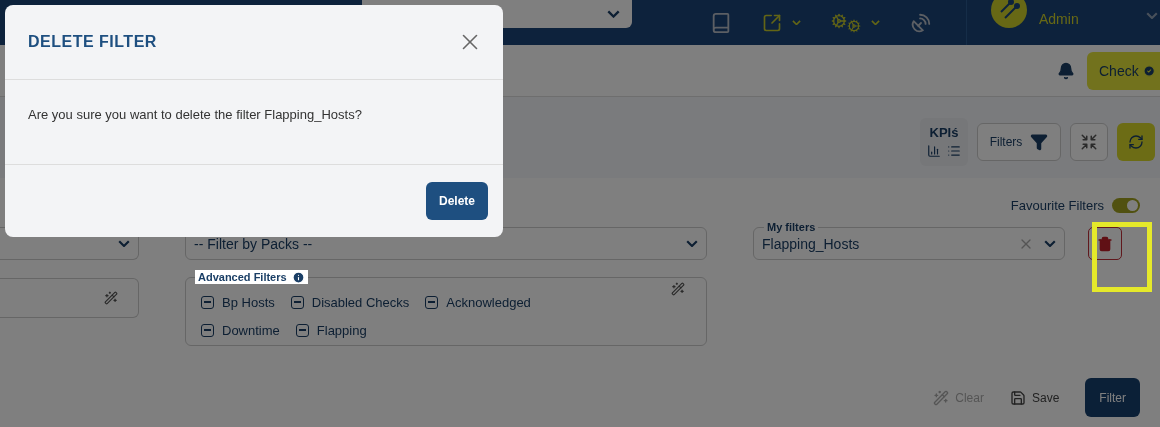 This screenshot has width=1160, height=427. What do you see at coordinates (772, 22) in the screenshot?
I see `external-link-icon` at bounding box center [772, 22].